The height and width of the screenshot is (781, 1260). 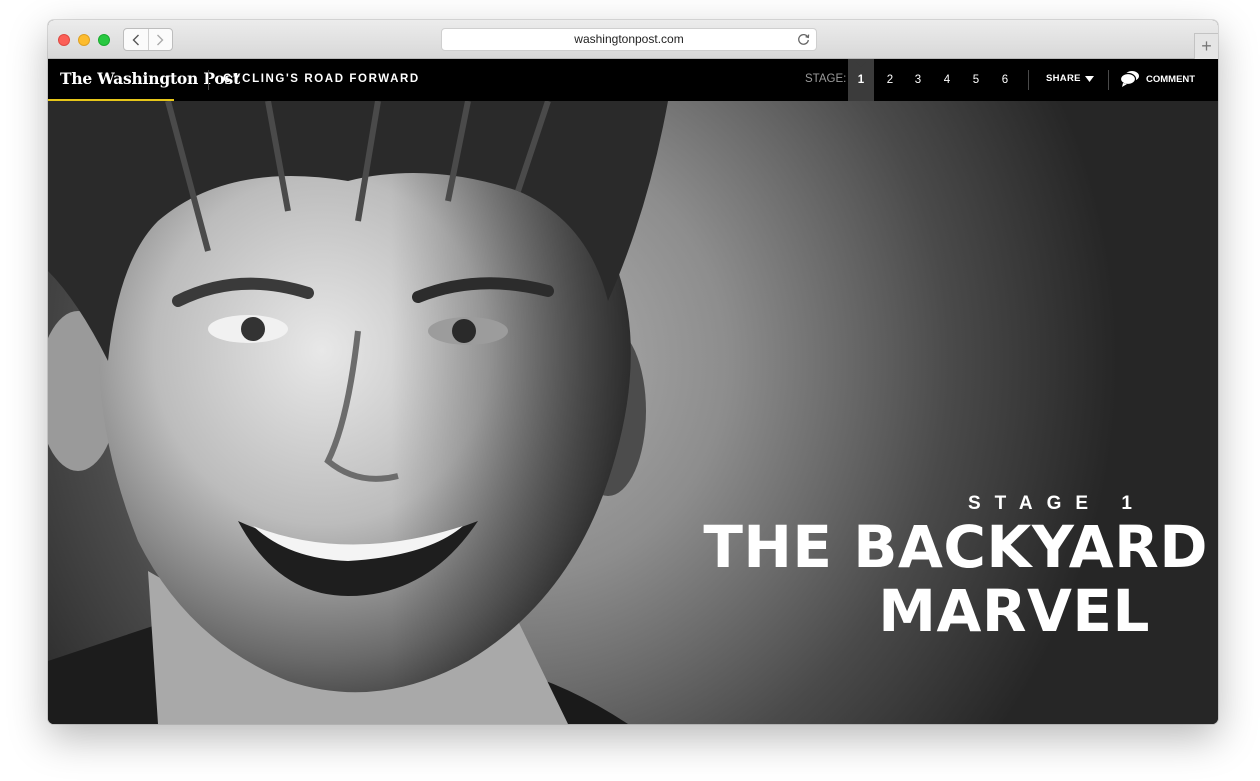 I want to click on plus-icon: +, so click(x=1206, y=46).